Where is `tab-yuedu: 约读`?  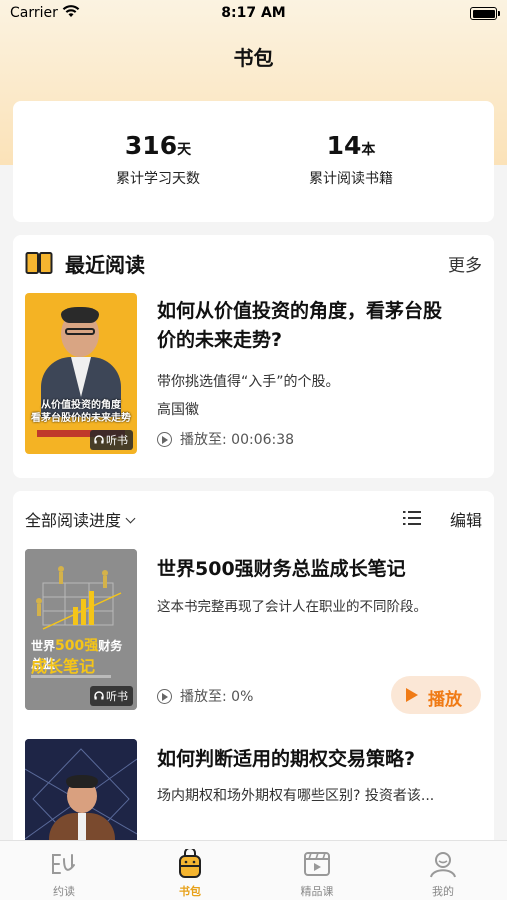
tab-yuedu: 约读 is located at coordinates (64, 870).